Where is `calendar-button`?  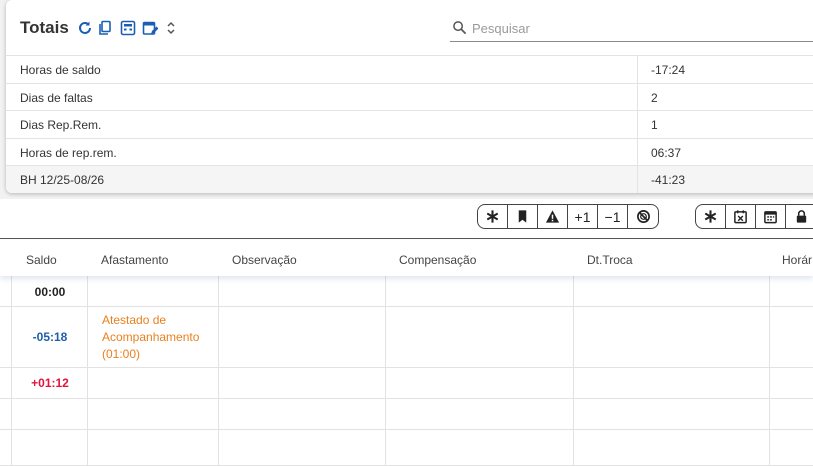
calendar-button is located at coordinates (771, 216).